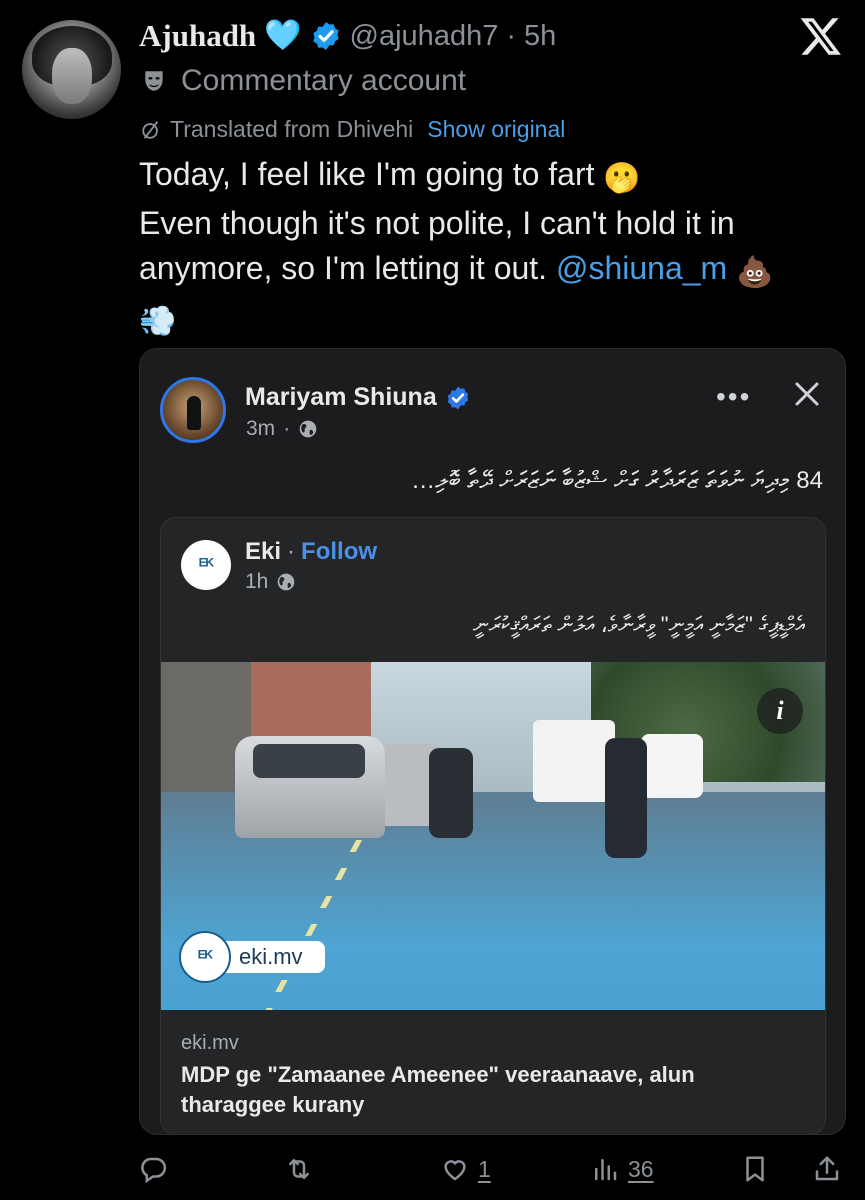  What do you see at coordinates (821, 36) in the screenshot?
I see `x-logo-icon` at bounding box center [821, 36].